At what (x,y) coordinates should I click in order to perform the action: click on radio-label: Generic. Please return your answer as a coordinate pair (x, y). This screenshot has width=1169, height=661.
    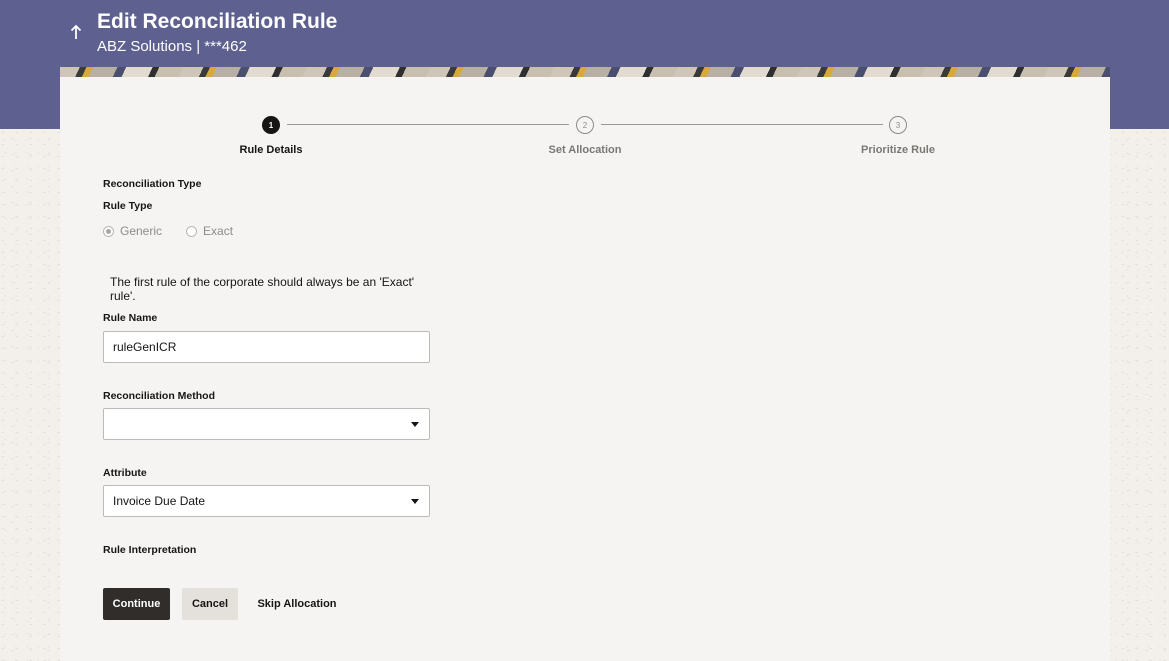
    Looking at the image, I should click on (141, 231).